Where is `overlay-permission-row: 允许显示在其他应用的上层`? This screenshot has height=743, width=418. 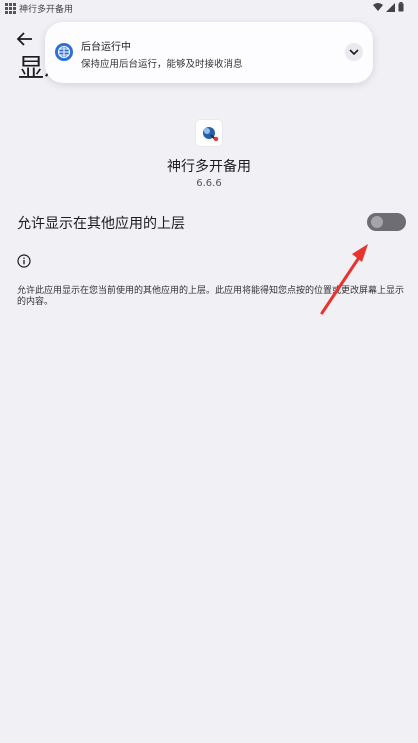
overlay-permission-row: 允许显示在其他应用的上层 is located at coordinates (209, 222).